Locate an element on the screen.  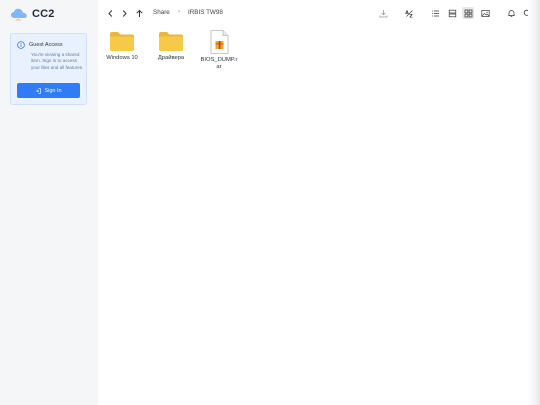
file-item-folder: Windows 10 is located at coordinates (122, 46).